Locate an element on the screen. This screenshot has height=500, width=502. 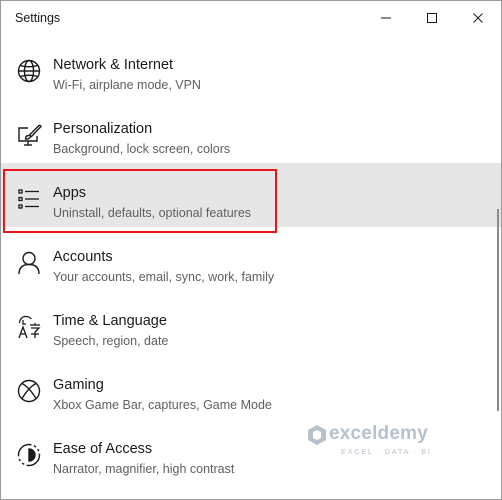
settings-item-description: Speech, region, date is located at coordinates (111, 341).